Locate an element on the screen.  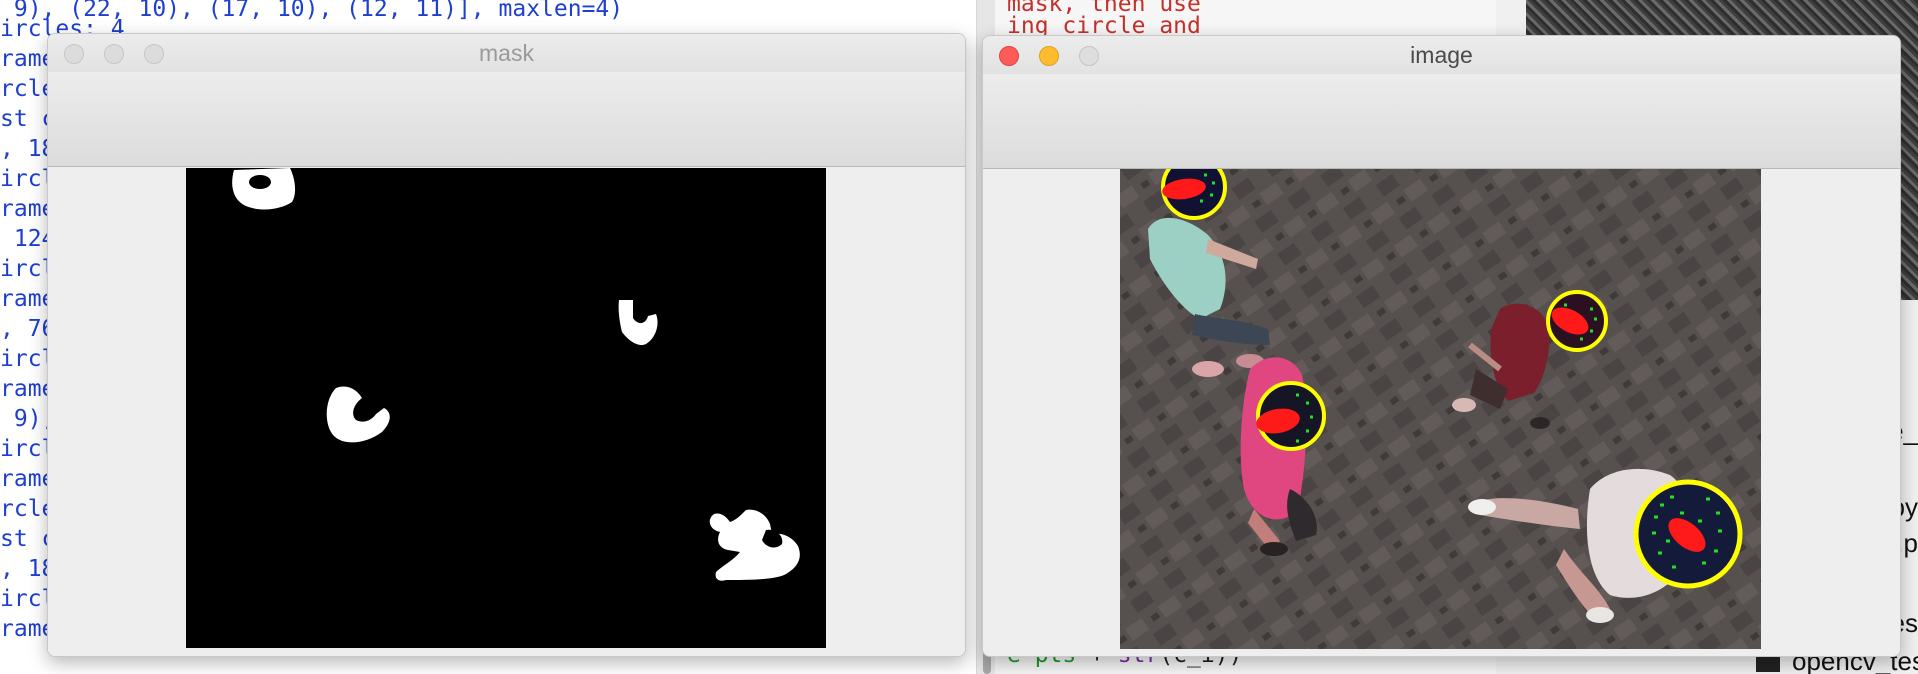
mask-titlebar: mask is located at coordinates (506, 53).